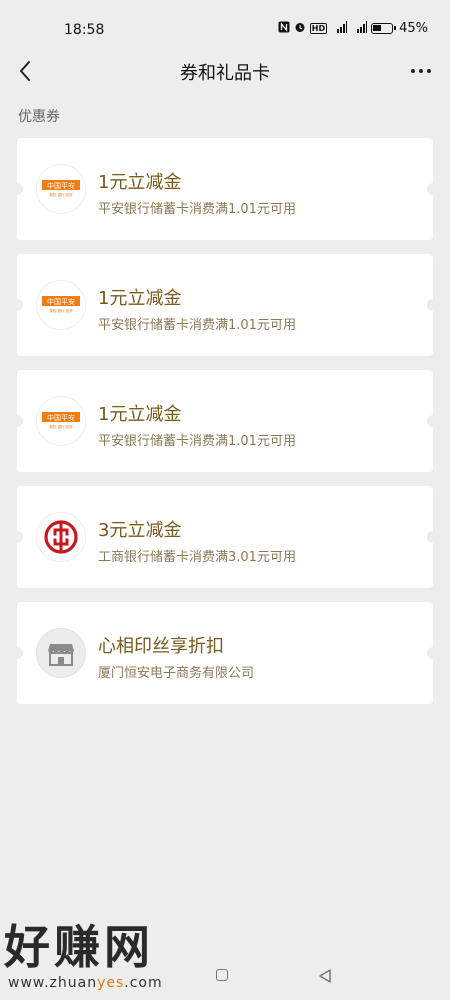 The width and height of the screenshot is (450, 1000). I want to click on coupon-card: 3元立减金 工商银行储蓄卡消费满3.01元可用, so click(225, 537).